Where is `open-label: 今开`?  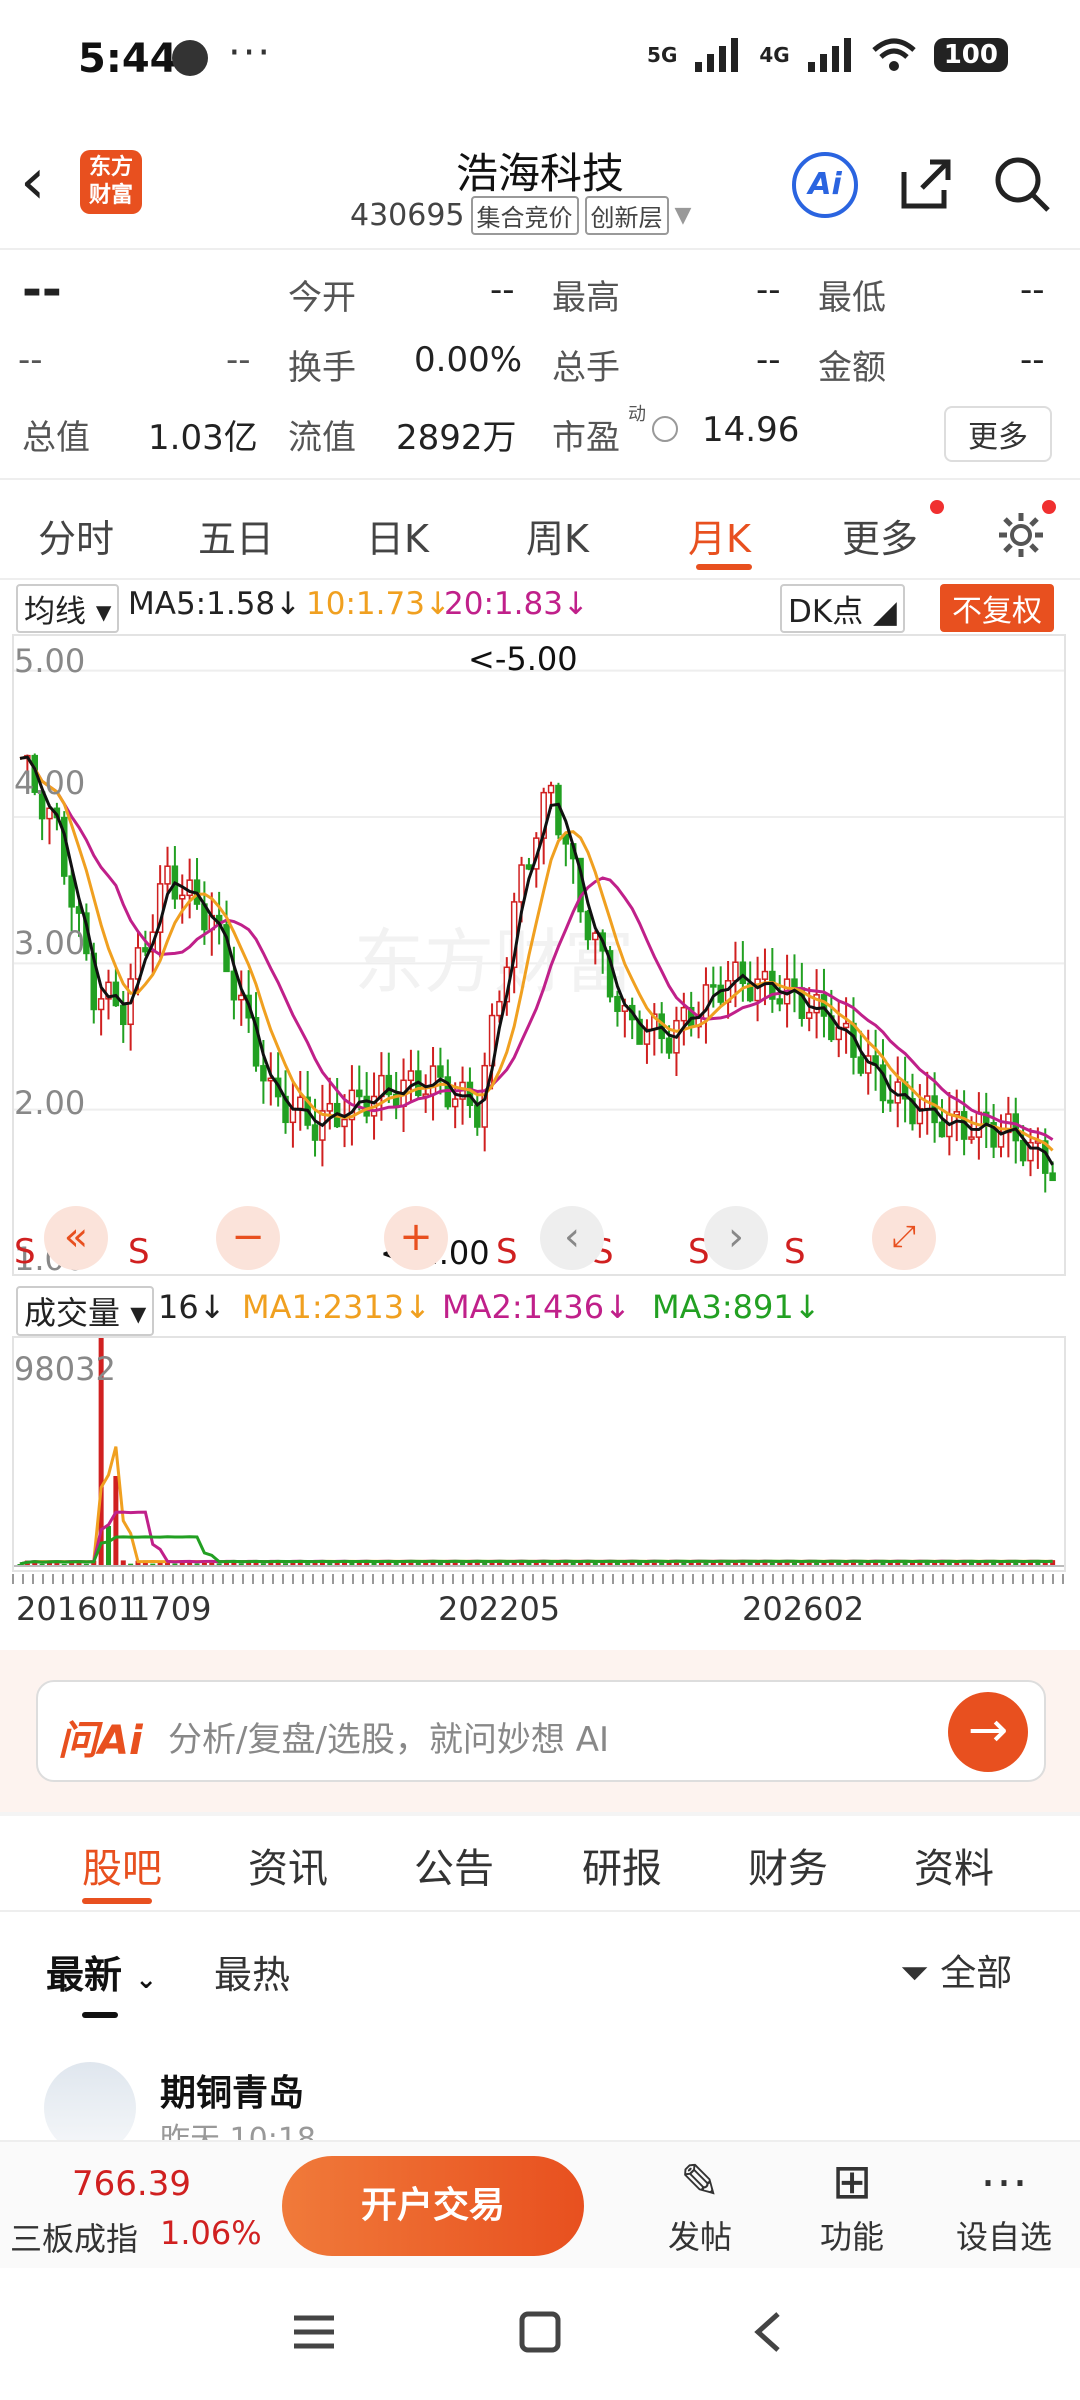 open-label: 今开 is located at coordinates (322, 298).